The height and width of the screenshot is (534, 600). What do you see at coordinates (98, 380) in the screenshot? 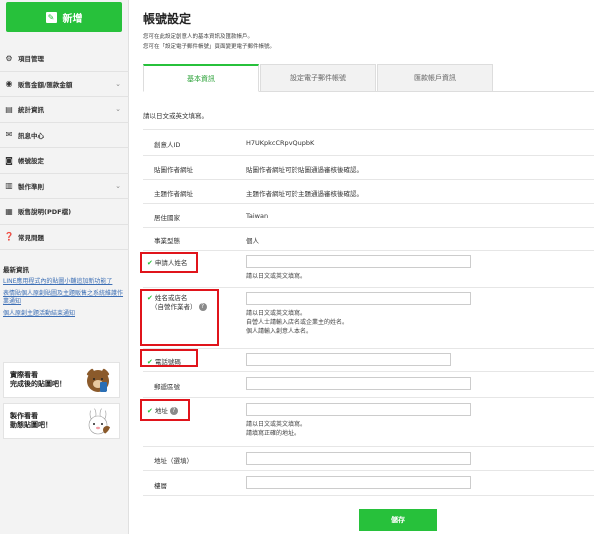
I see `brown-bear-icon` at bounding box center [98, 380].